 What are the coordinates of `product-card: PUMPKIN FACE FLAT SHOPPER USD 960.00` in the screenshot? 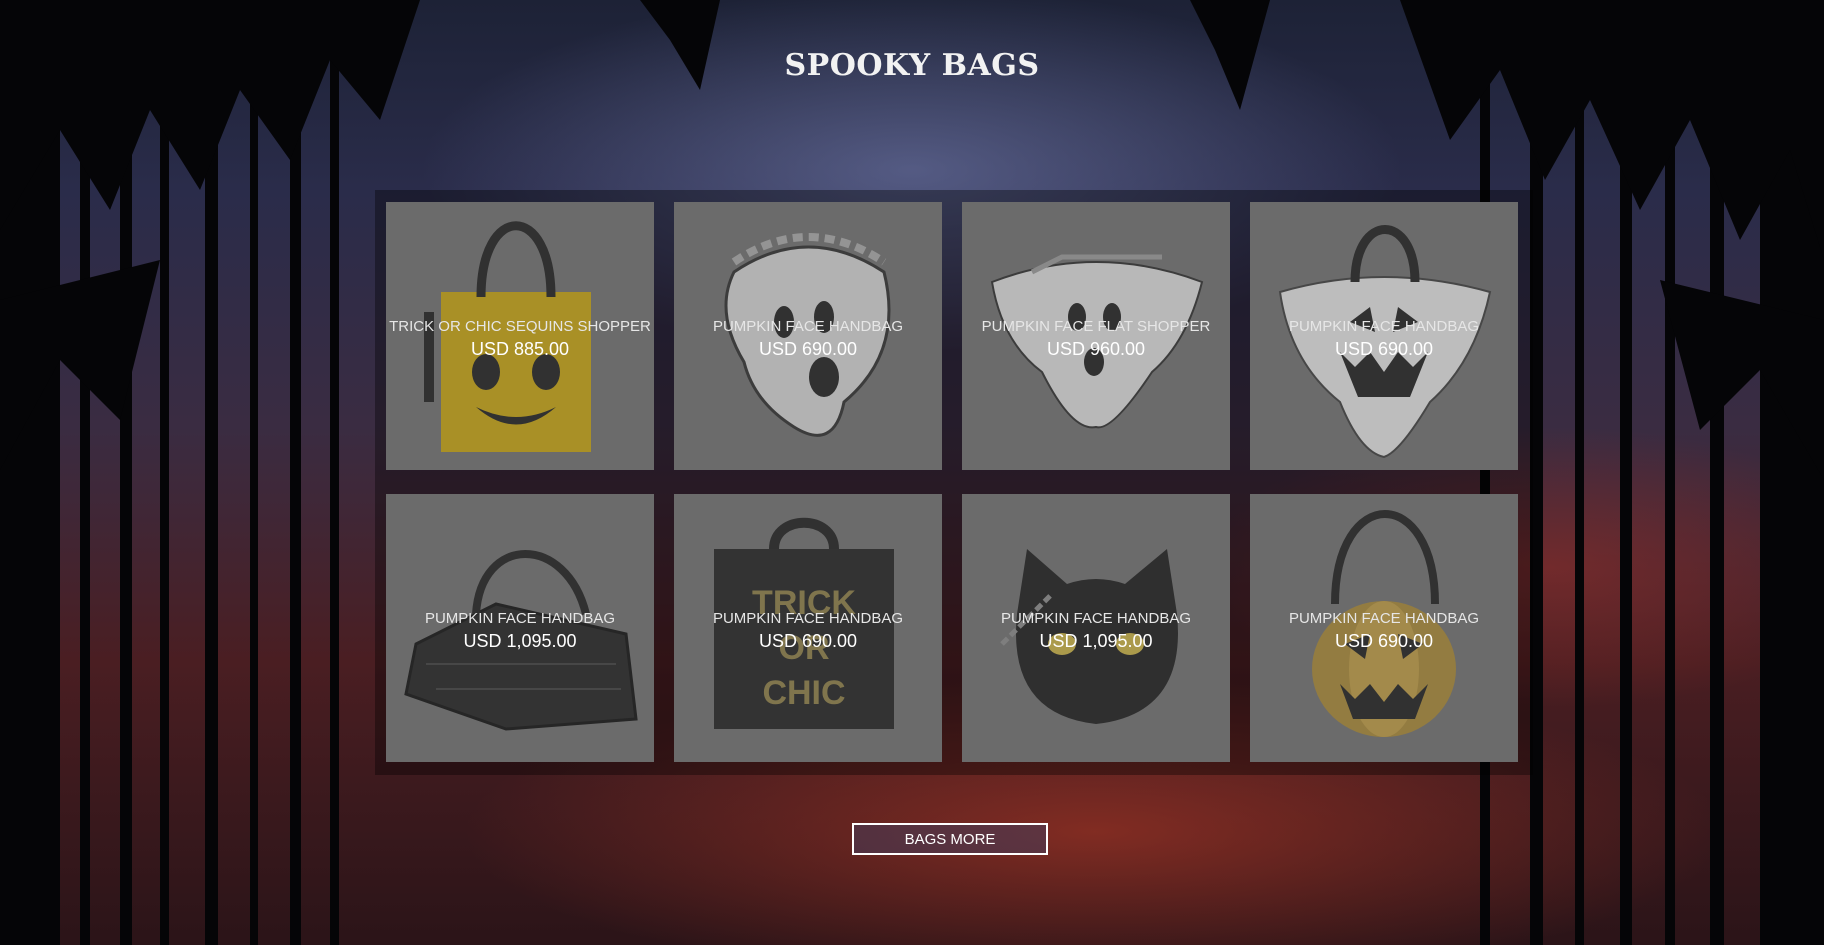 It's located at (1096, 336).